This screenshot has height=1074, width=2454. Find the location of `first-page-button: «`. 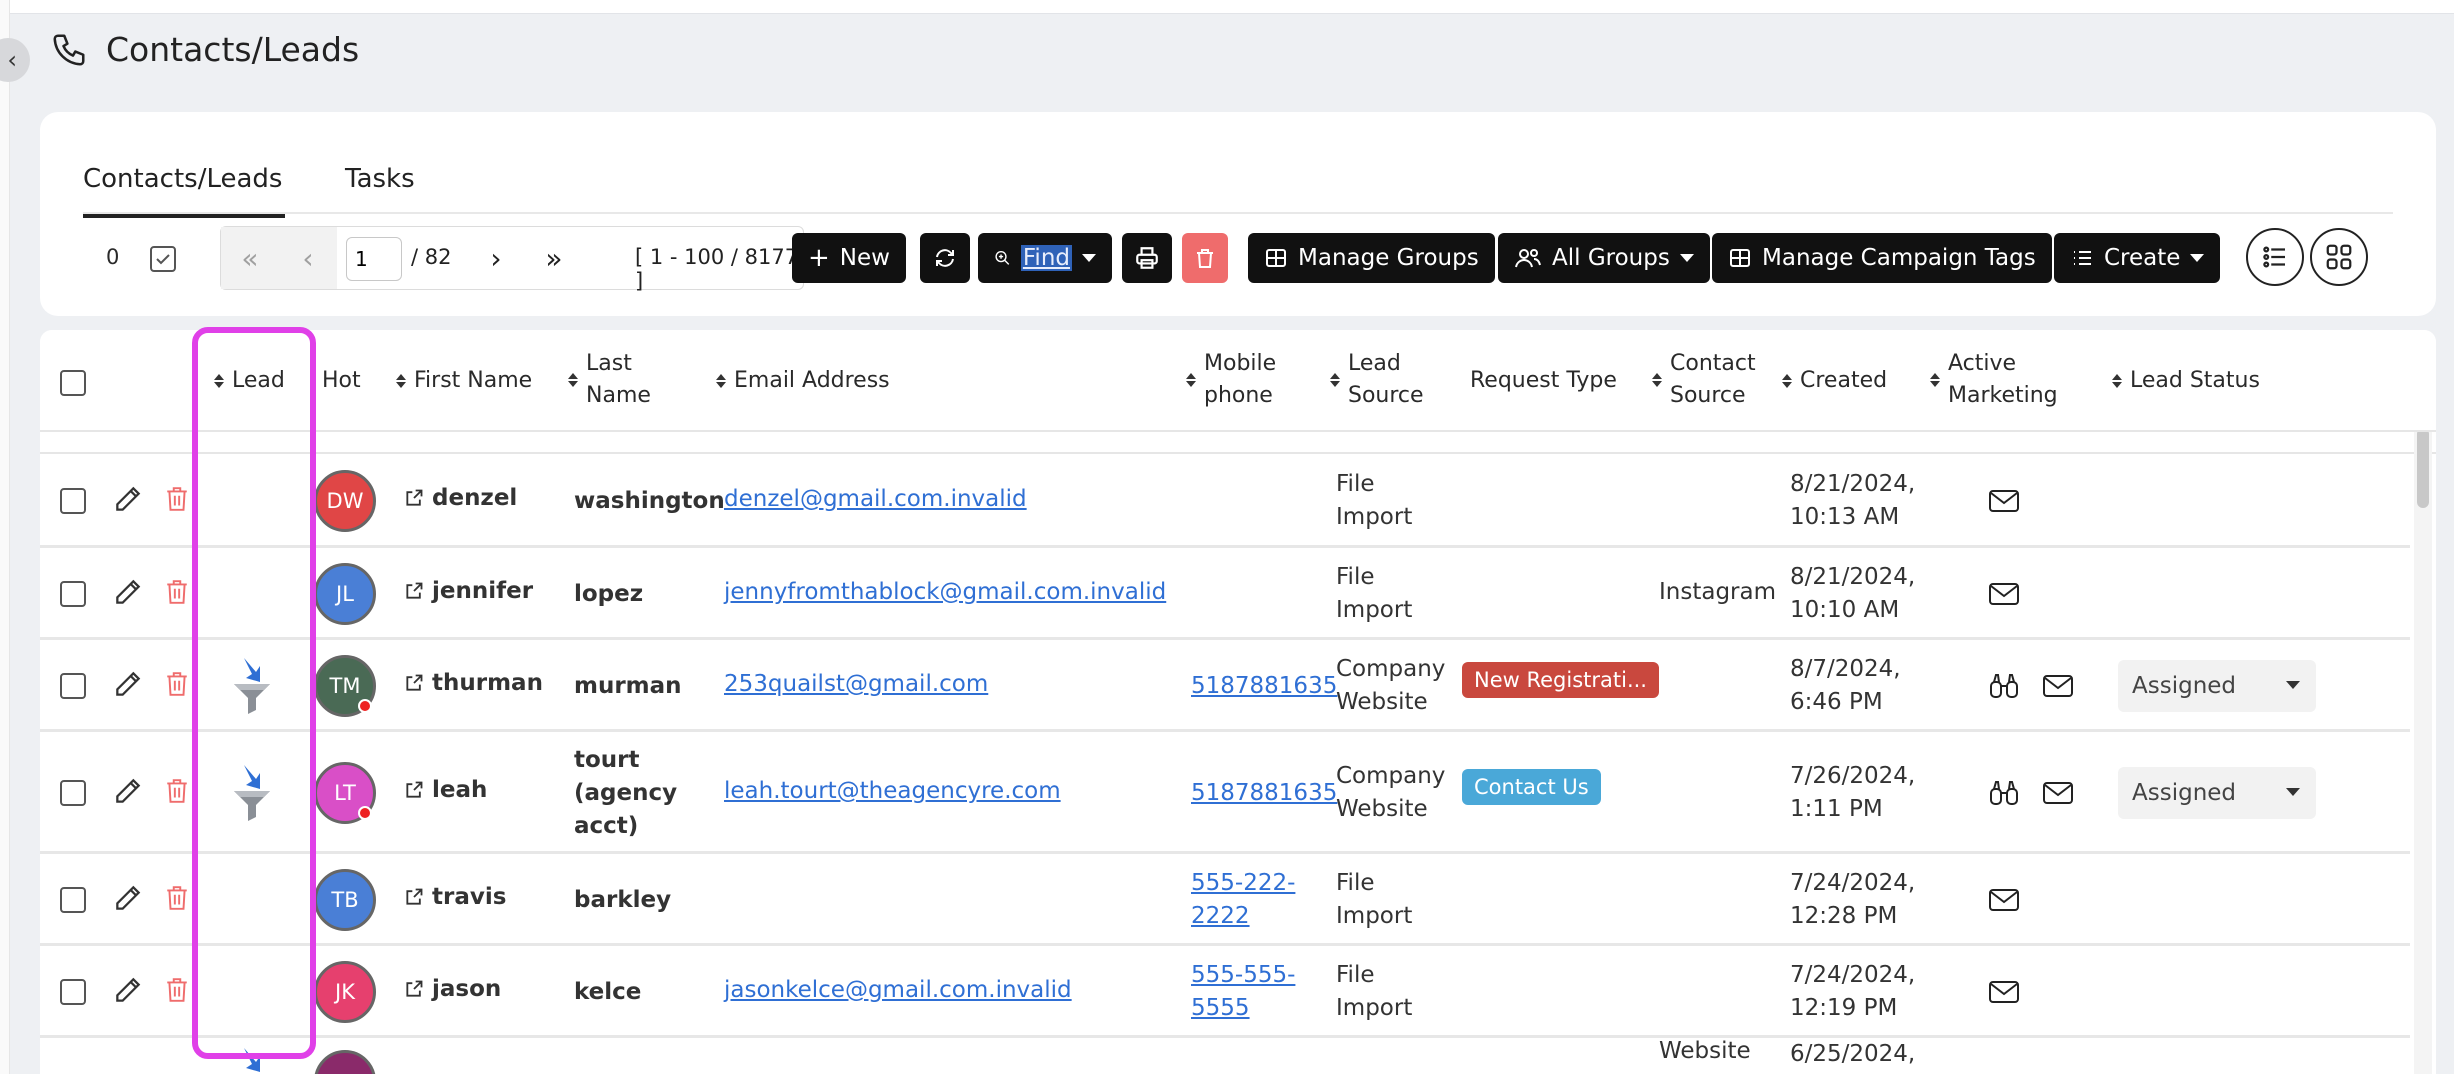

first-page-button: « is located at coordinates (250, 258).